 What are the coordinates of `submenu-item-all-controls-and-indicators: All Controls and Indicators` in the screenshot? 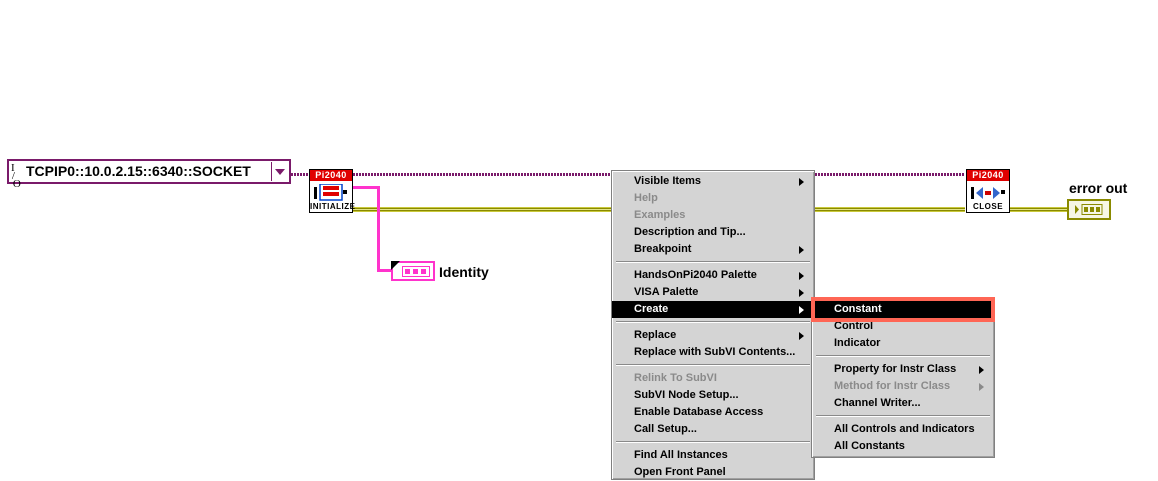 It's located at (903, 429).